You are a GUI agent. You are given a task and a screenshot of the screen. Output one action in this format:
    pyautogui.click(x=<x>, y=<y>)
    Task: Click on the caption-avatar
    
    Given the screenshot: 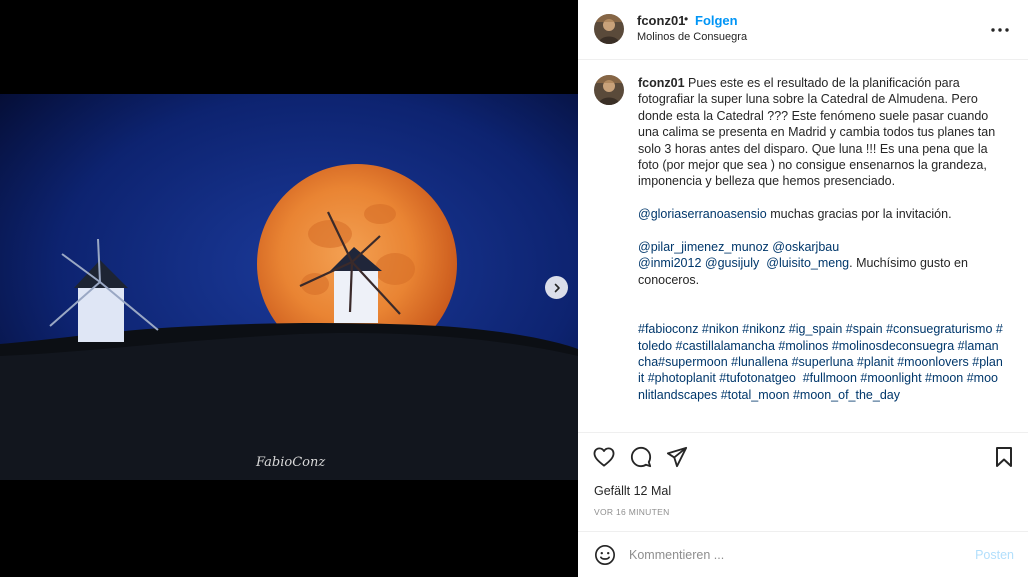 What is the action you would take?
    pyautogui.click(x=609, y=90)
    